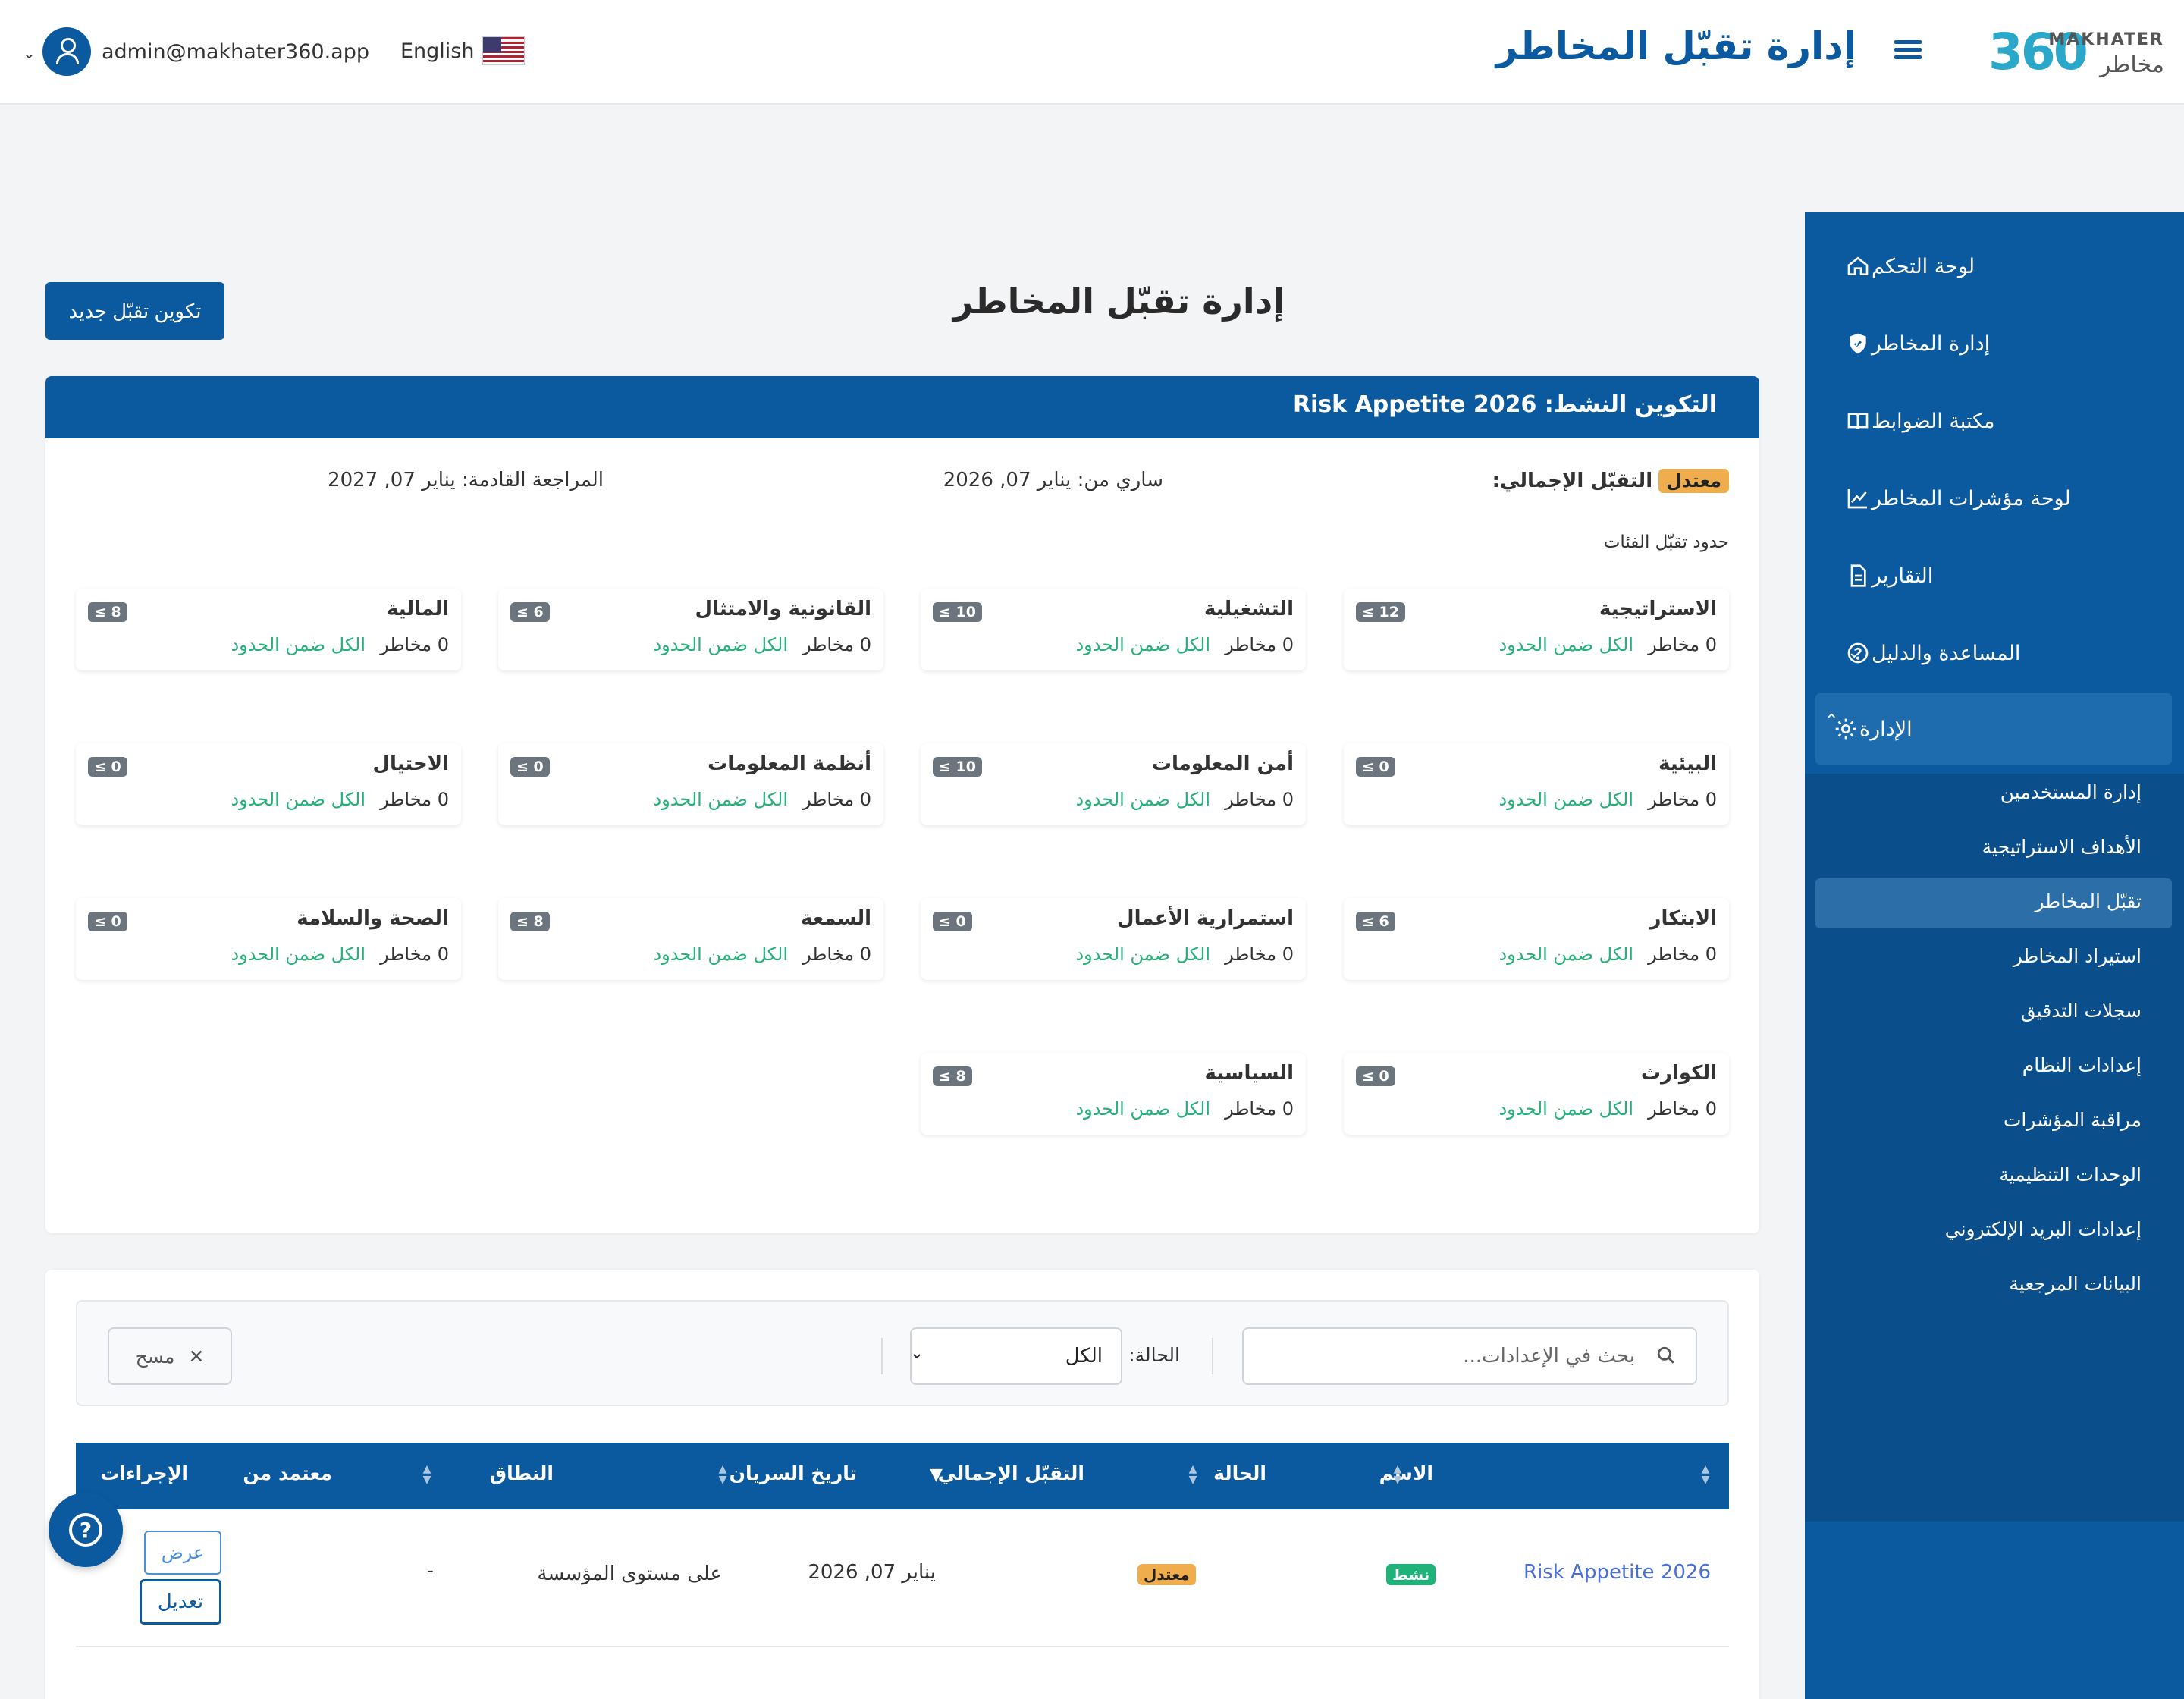 This screenshot has height=1699, width=2184. Describe the element at coordinates (530, 612) in the screenshot. I see `category-limit-badge: ≤ 6` at that location.